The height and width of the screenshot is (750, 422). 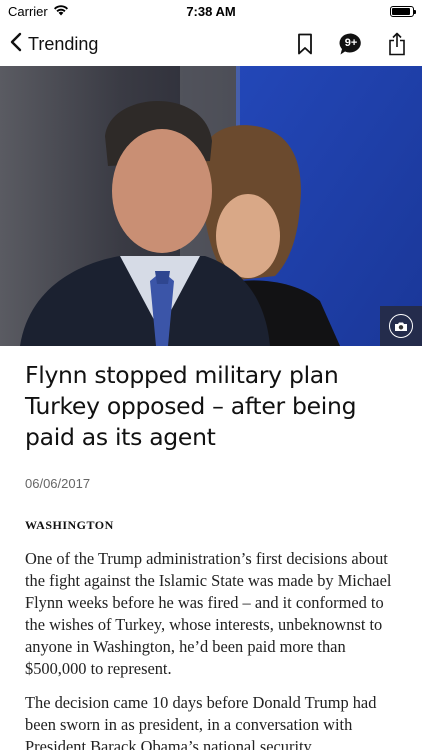 I want to click on battery-icon, so click(x=403, y=11).